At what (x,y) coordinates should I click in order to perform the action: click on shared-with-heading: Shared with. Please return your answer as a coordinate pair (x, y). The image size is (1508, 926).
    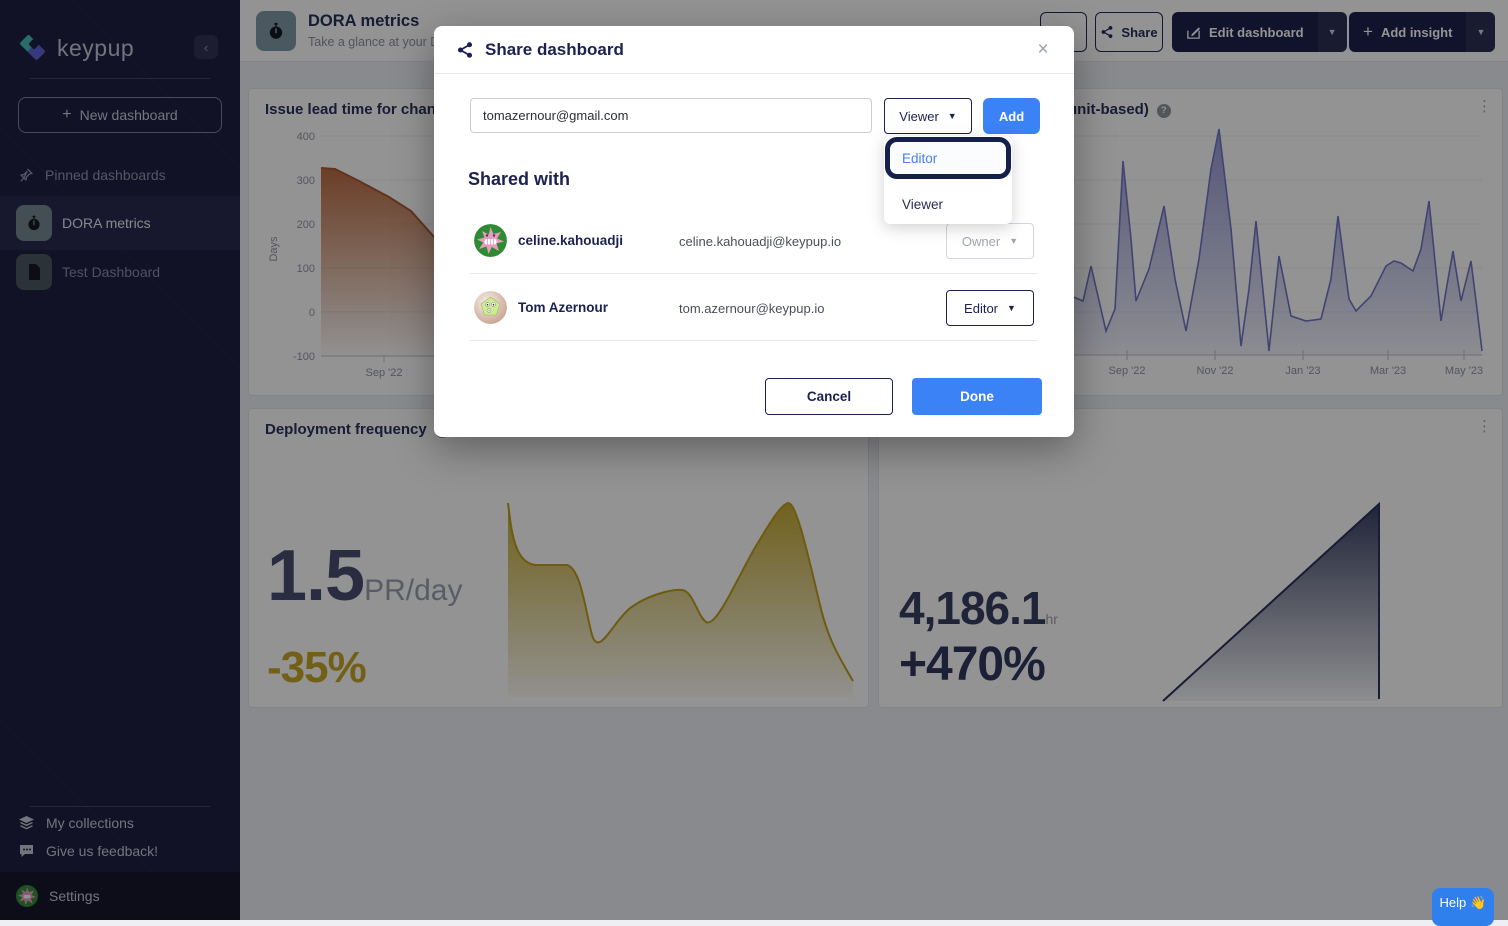
    Looking at the image, I should click on (519, 179).